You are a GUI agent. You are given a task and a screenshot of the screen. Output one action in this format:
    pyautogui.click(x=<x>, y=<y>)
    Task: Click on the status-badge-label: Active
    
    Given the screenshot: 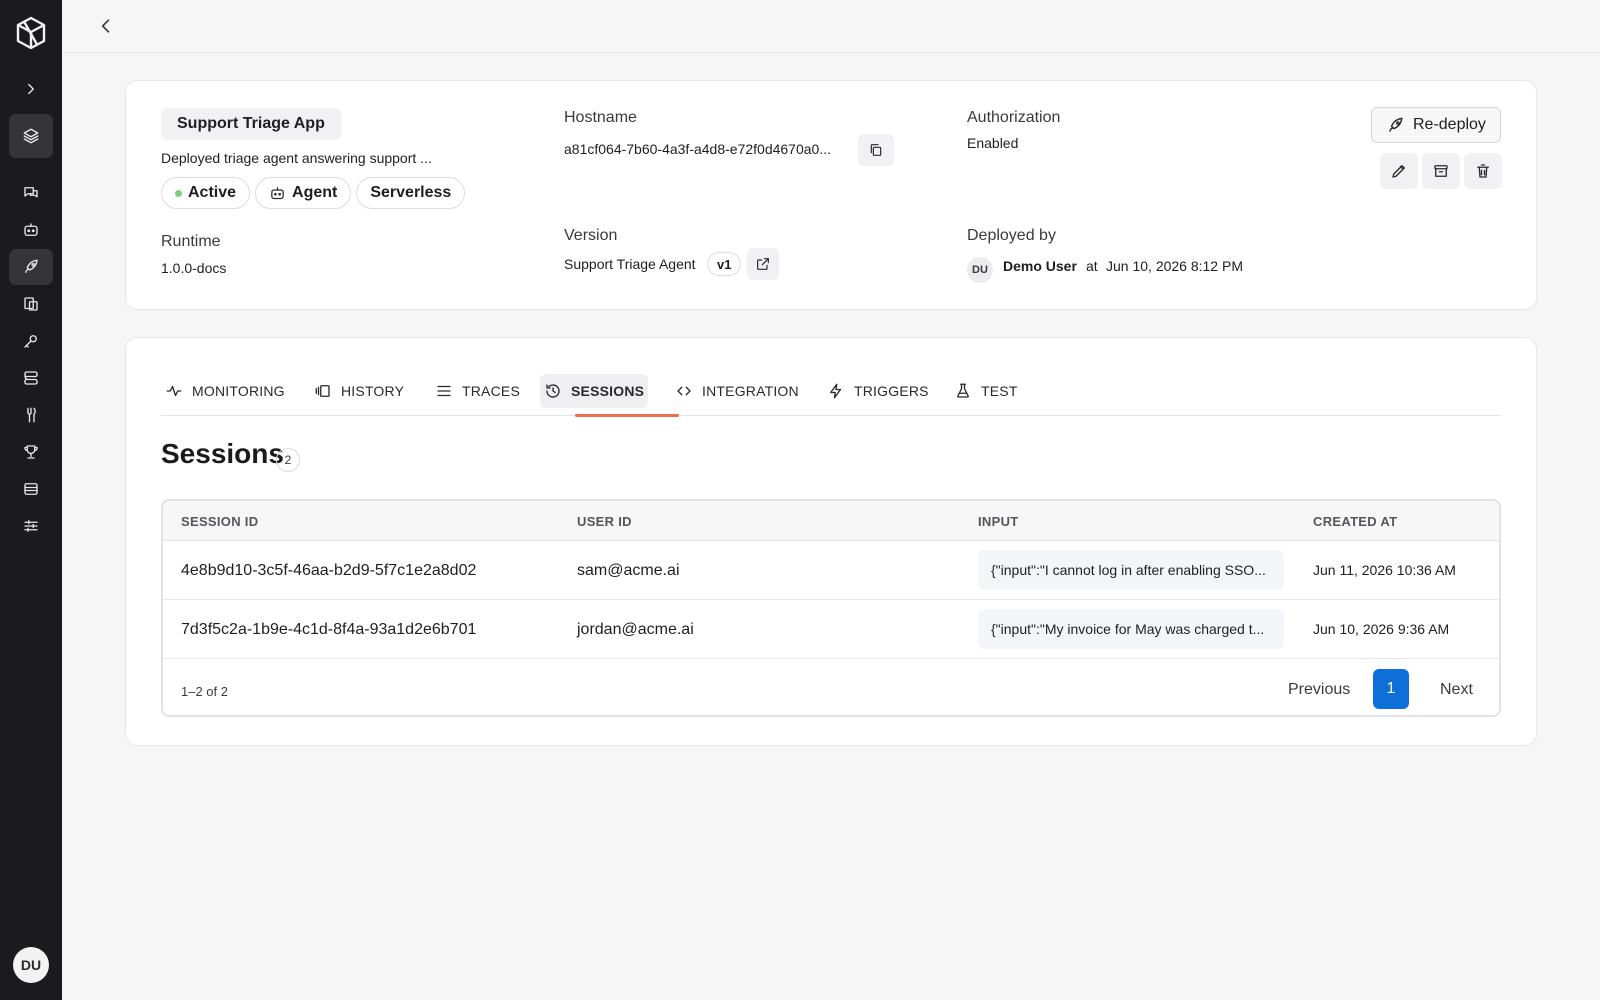 What is the action you would take?
    pyautogui.click(x=212, y=192)
    